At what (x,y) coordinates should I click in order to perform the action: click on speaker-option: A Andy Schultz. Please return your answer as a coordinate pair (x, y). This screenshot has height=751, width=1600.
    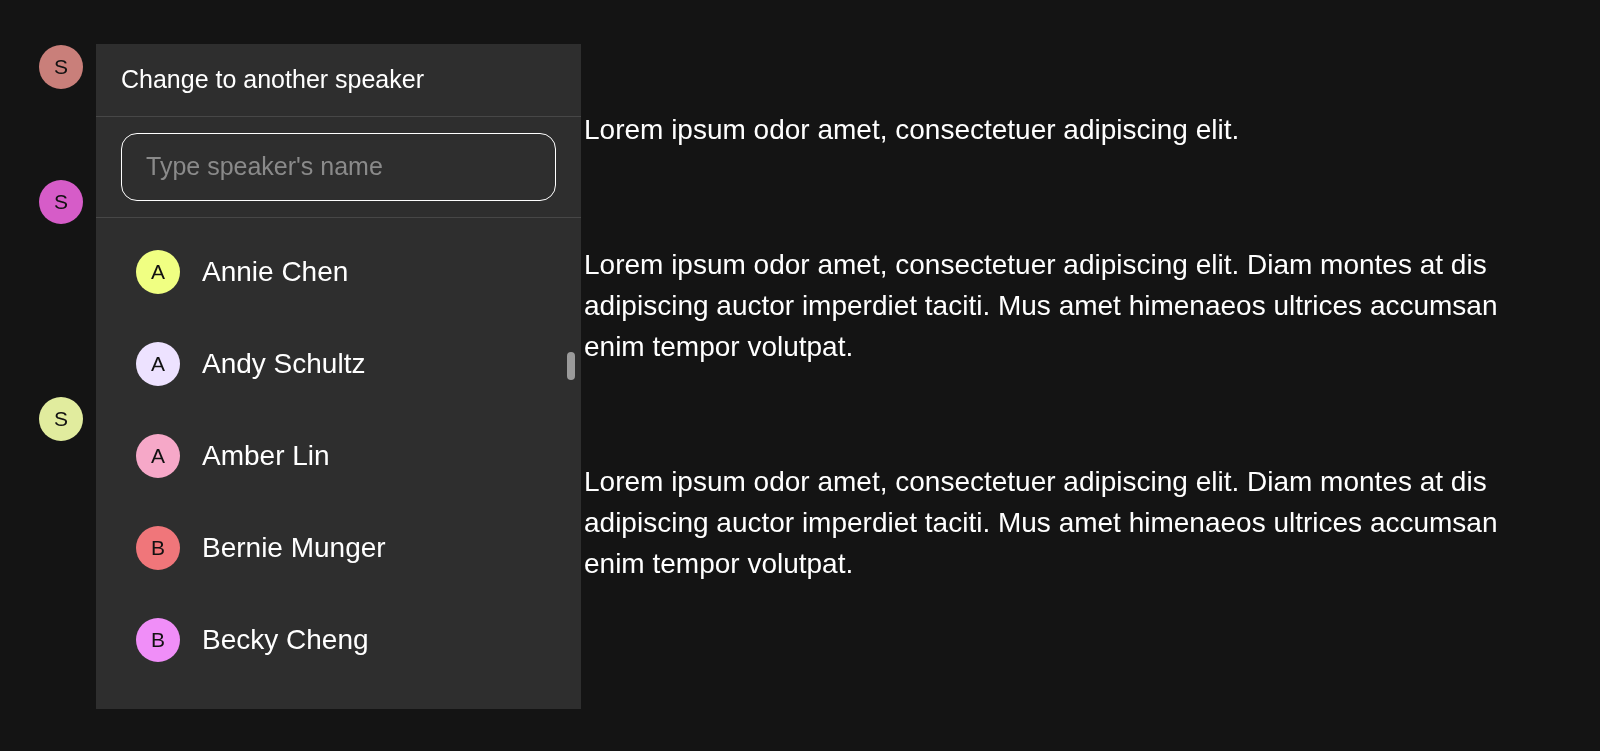
    Looking at the image, I should click on (338, 363).